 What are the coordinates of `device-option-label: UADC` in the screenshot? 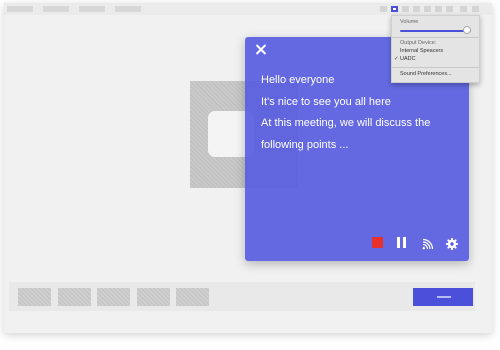 It's located at (408, 59).